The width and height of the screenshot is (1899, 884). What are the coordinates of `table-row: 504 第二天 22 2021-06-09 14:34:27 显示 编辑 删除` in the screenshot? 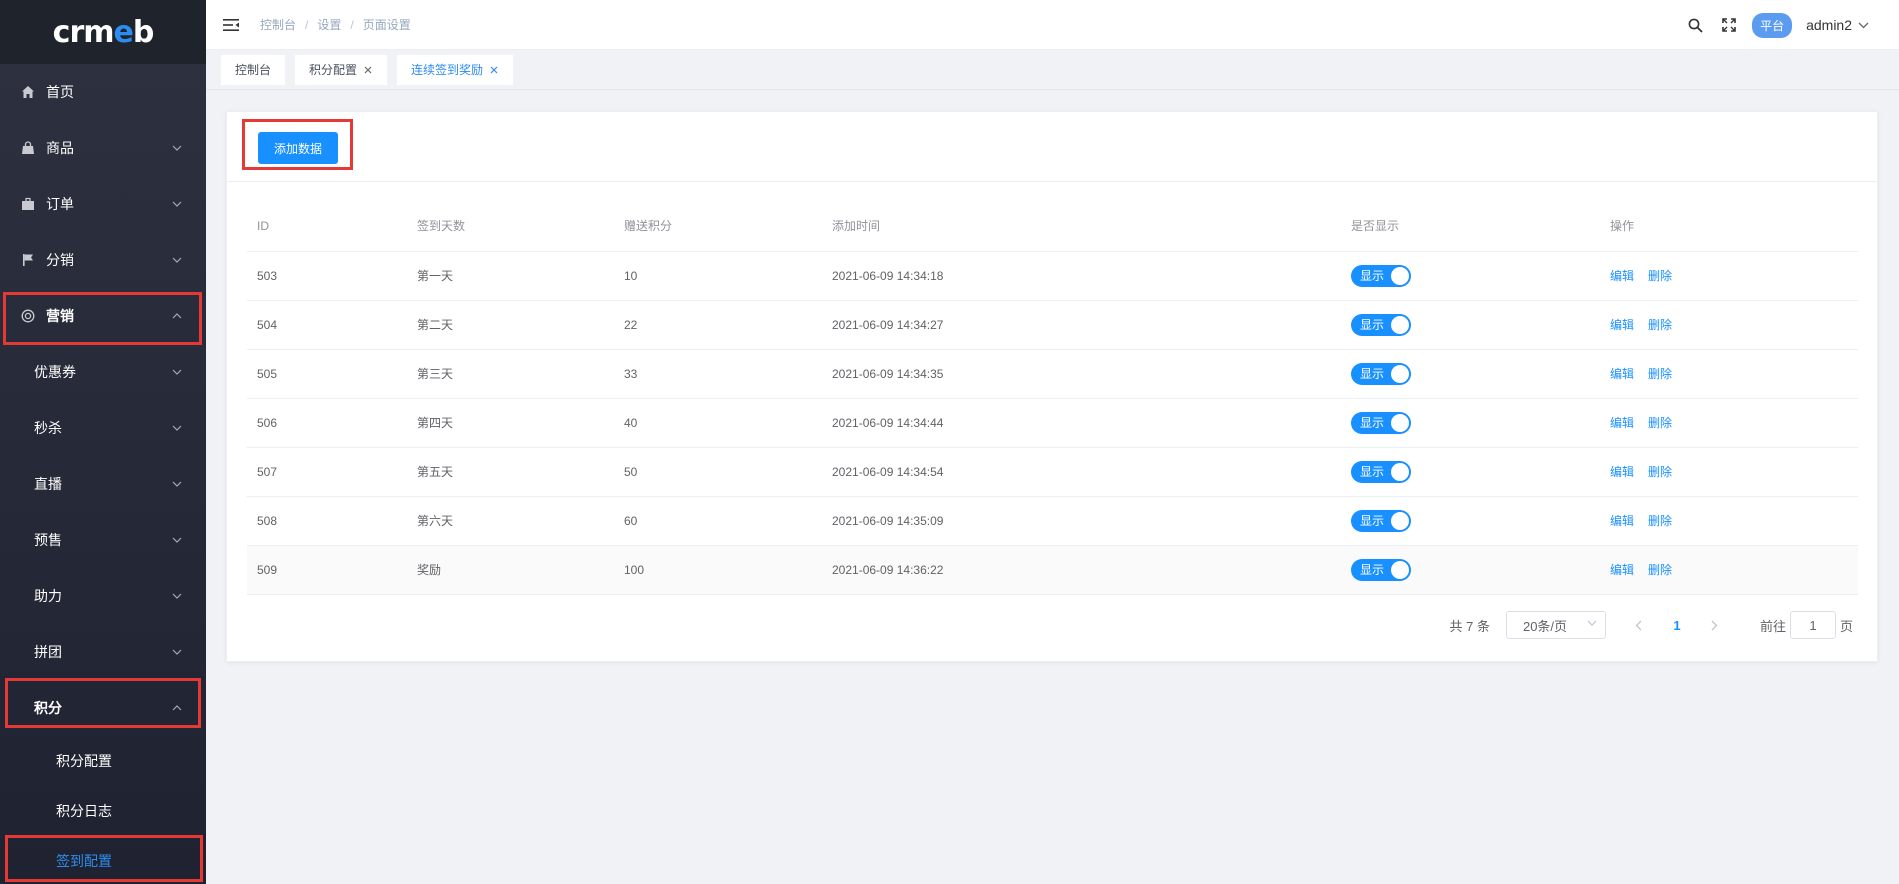 It's located at (1052, 325).